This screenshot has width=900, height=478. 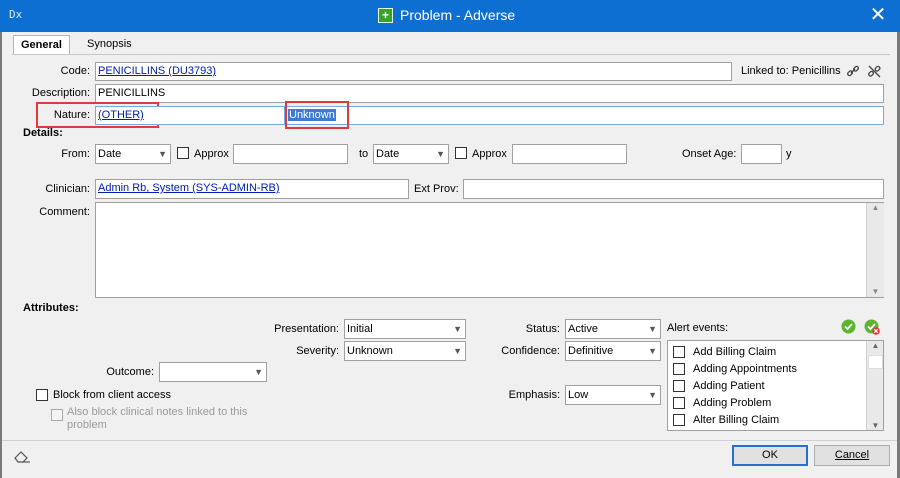 I want to click on status-label: Status:, so click(x=542, y=329).